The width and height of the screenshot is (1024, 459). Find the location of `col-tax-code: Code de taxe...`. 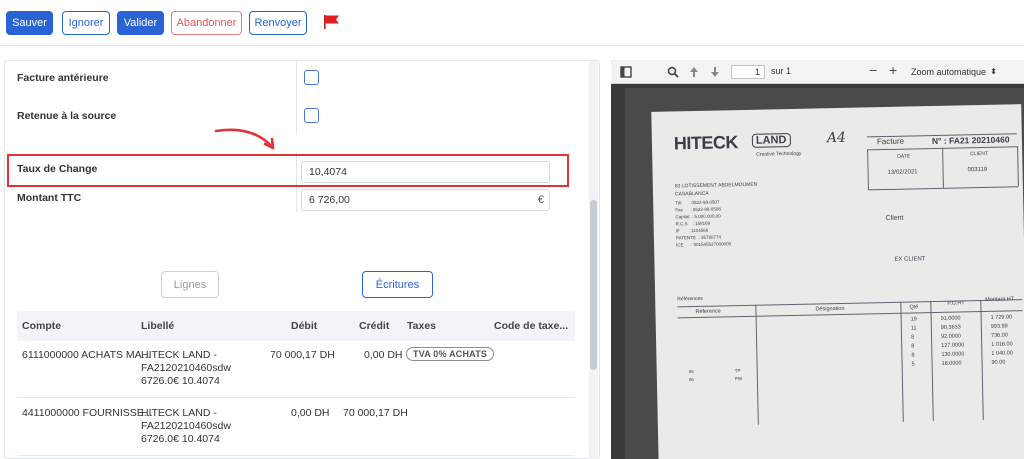

col-tax-code: Code de taxe... is located at coordinates (531, 326).